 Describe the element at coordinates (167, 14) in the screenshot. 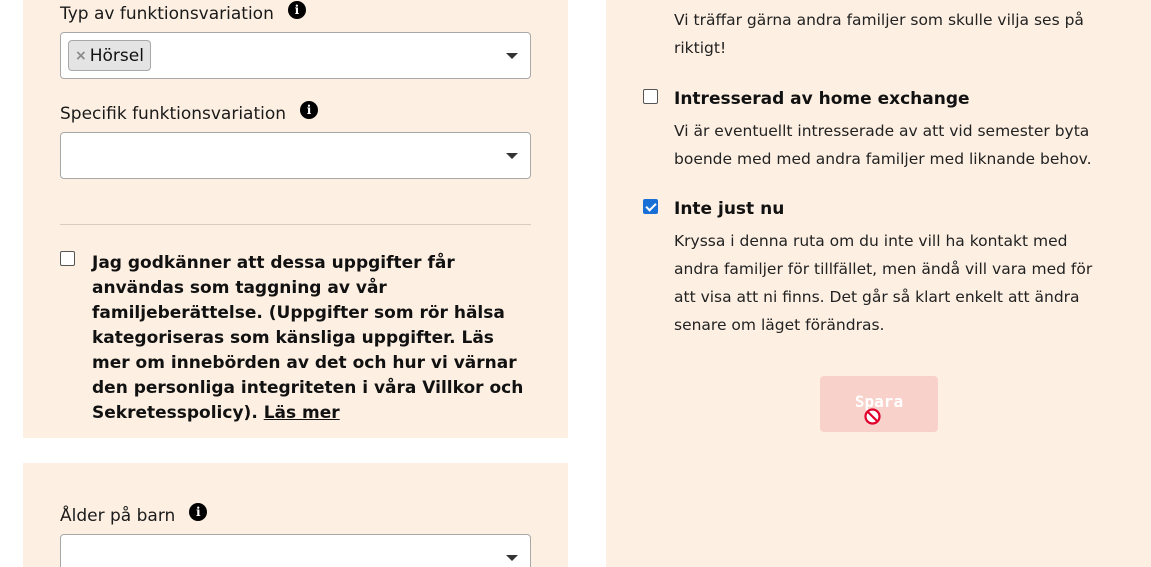

I see `func-type-label: Typ av funktionsvariation` at that location.